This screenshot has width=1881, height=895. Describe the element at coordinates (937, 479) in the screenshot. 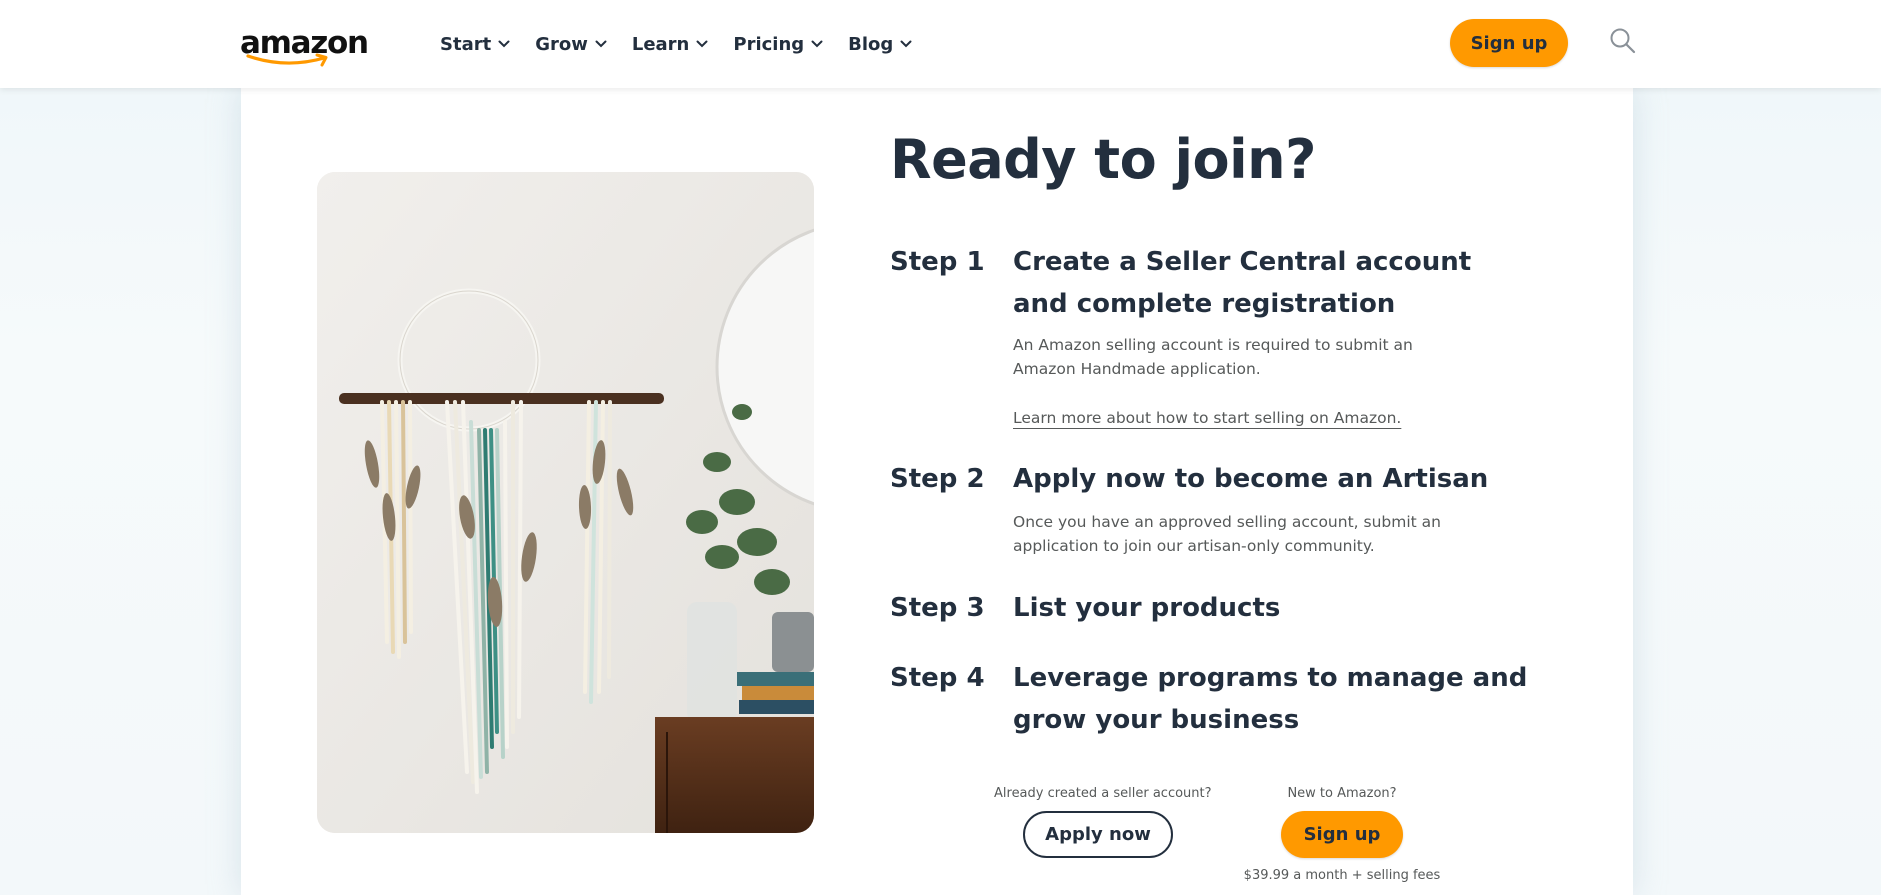

I see `step-2-label: Step 2` at that location.